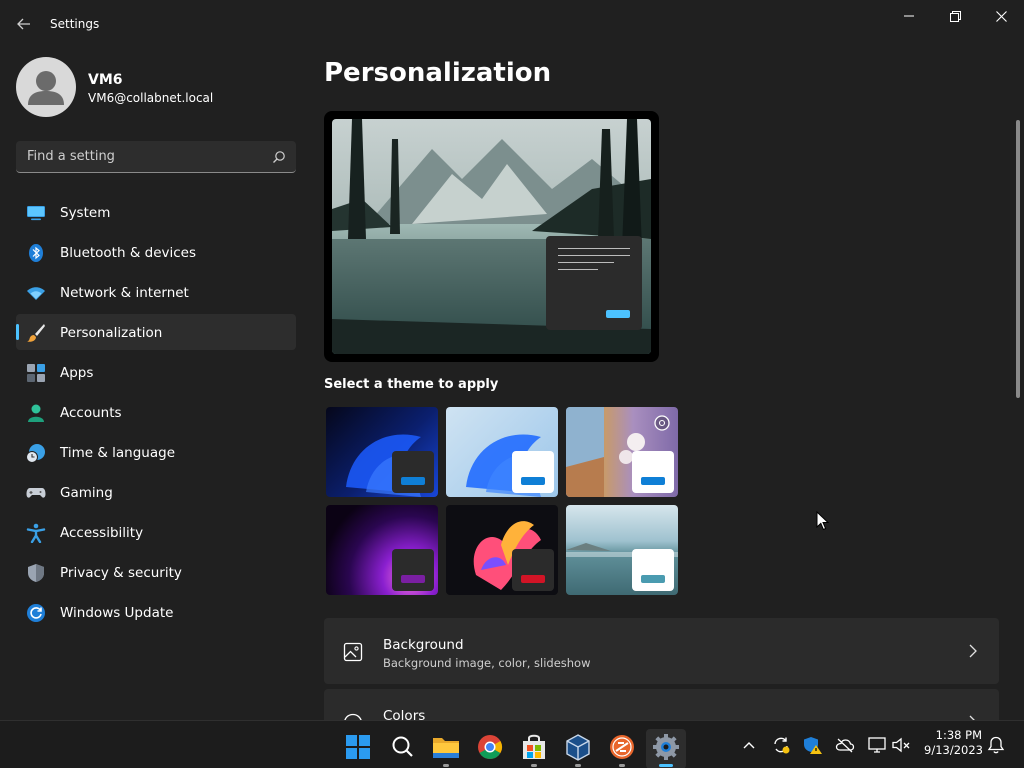 The height and width of the screenshot is (768, 1024). I want to click on taskbar, so click(512, 744).